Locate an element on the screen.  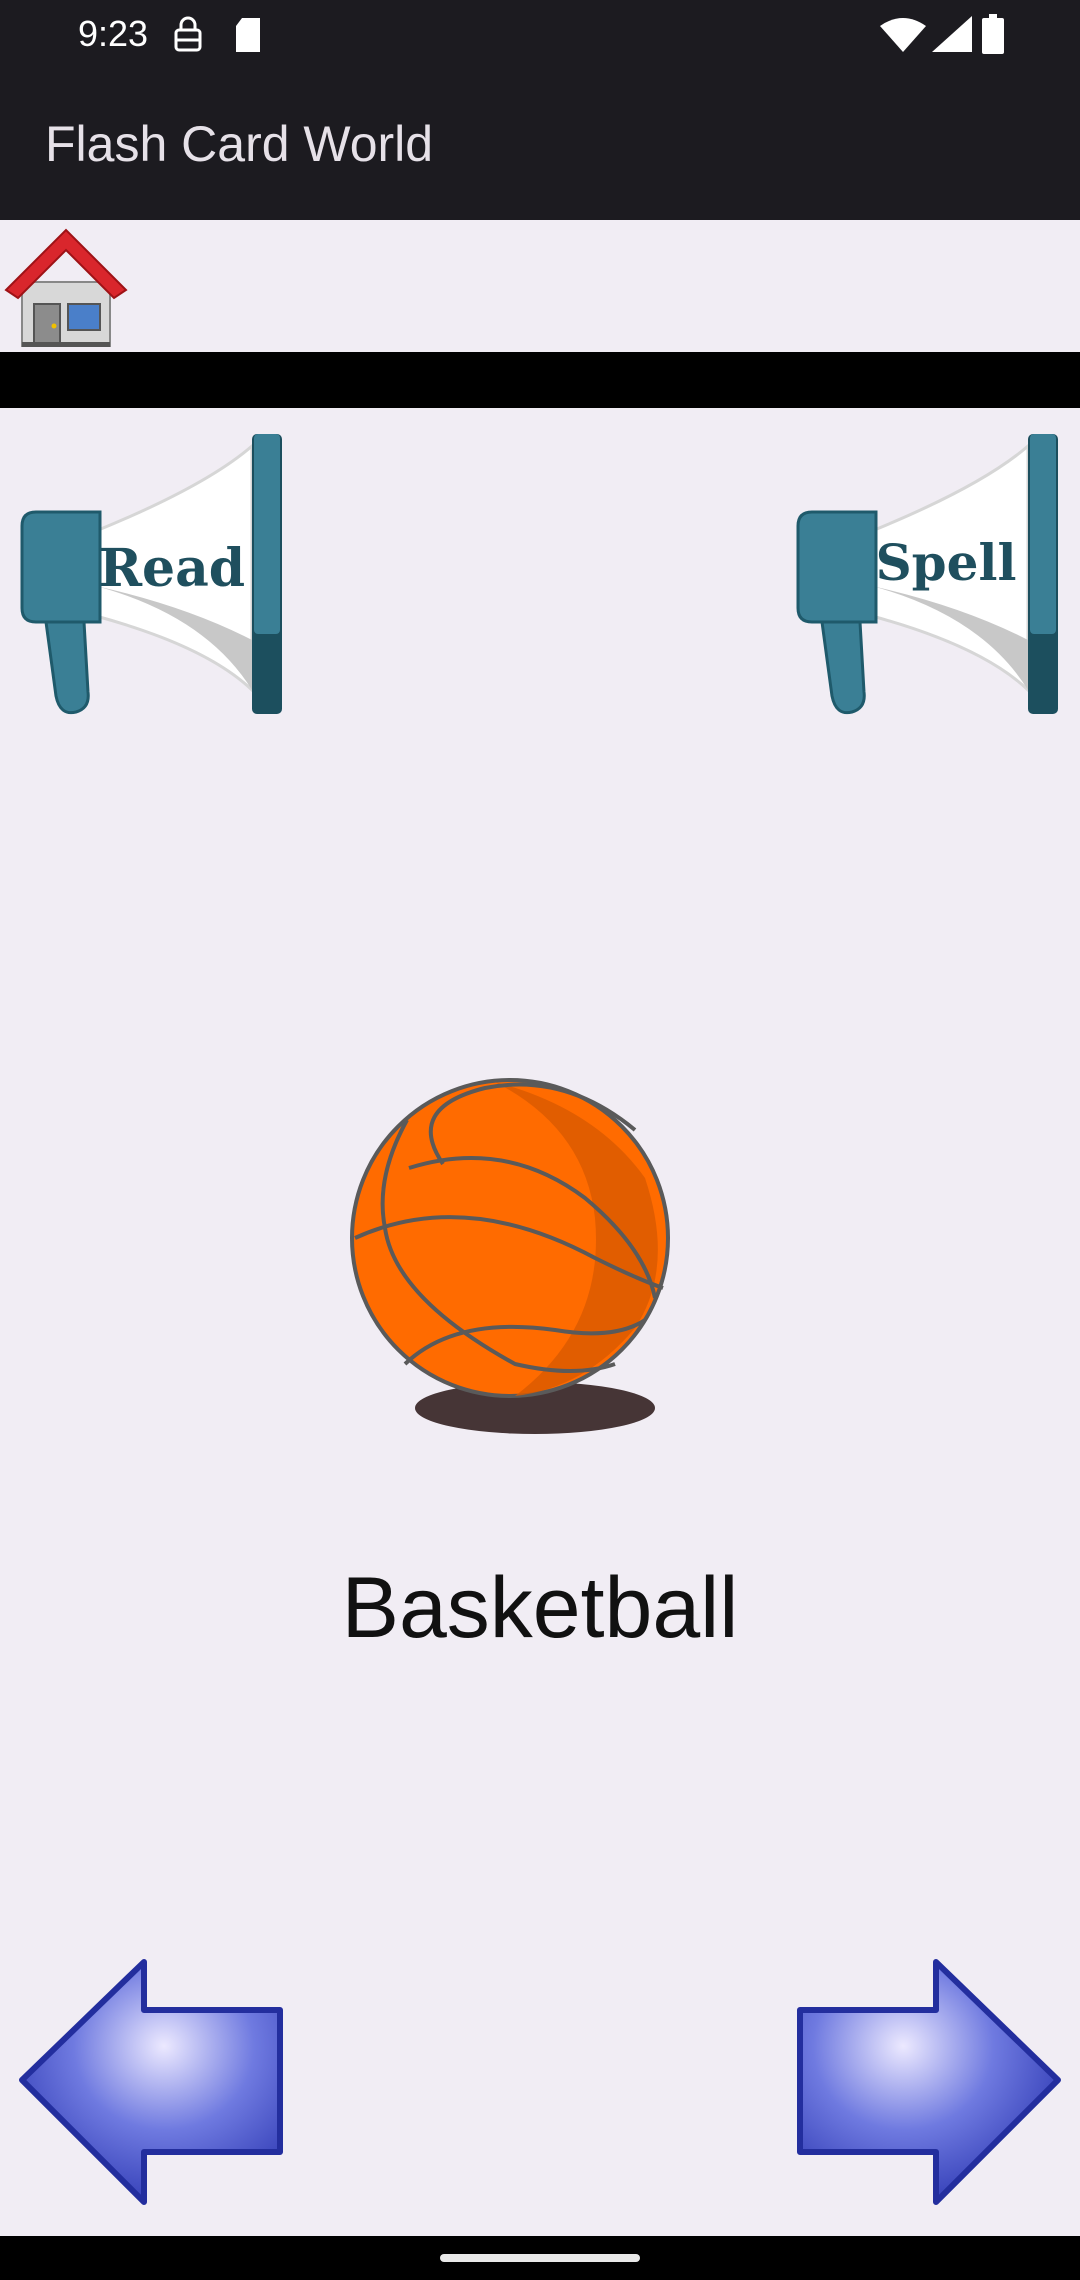
app-title: Flash Card World is located at coordinates (239, 144).